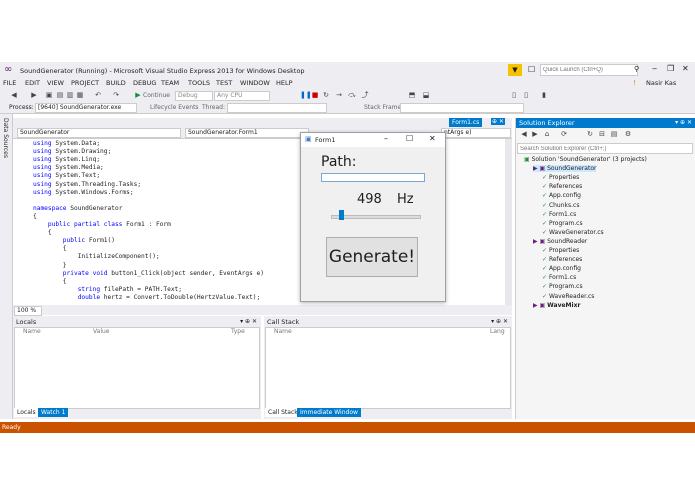 This screenshot has height=494, width=695. I want to click on locals-panel-controls: ▾ ⊕ ✕, so click(248, 321).